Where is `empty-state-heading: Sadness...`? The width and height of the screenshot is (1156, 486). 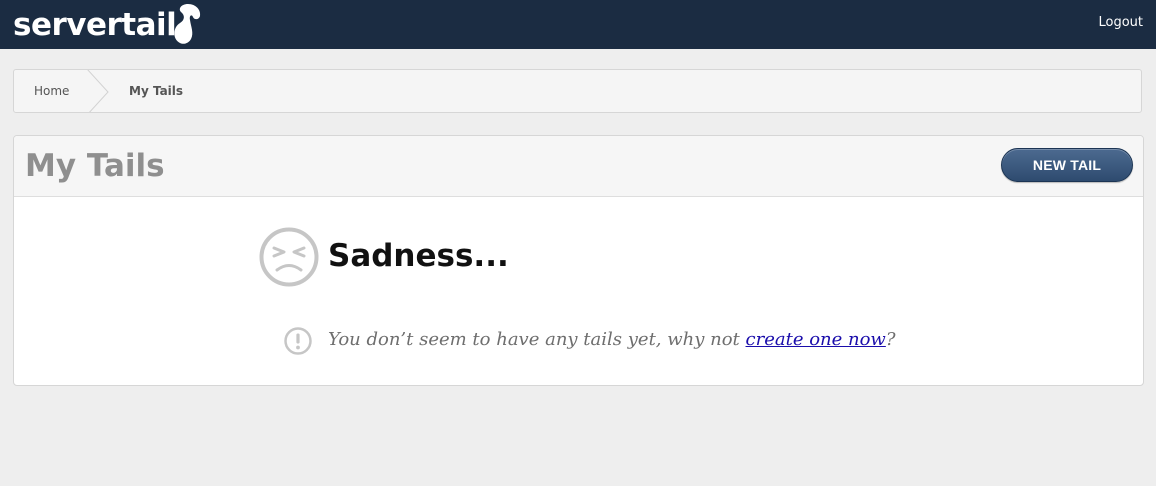
empty-state-heading: Sadness... is located at coordinates (418, 256).